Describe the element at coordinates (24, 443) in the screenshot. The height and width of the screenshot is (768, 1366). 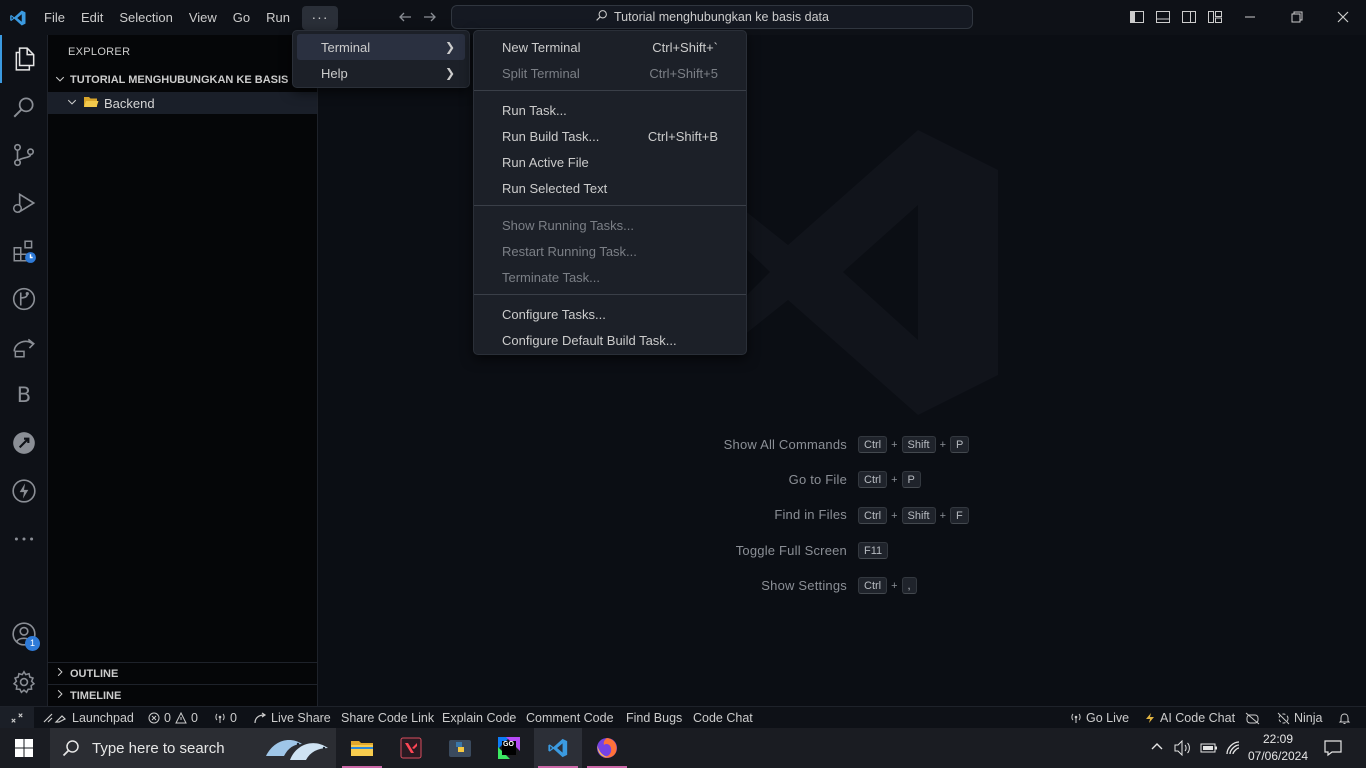
I see `sqltools-activity` at that location.